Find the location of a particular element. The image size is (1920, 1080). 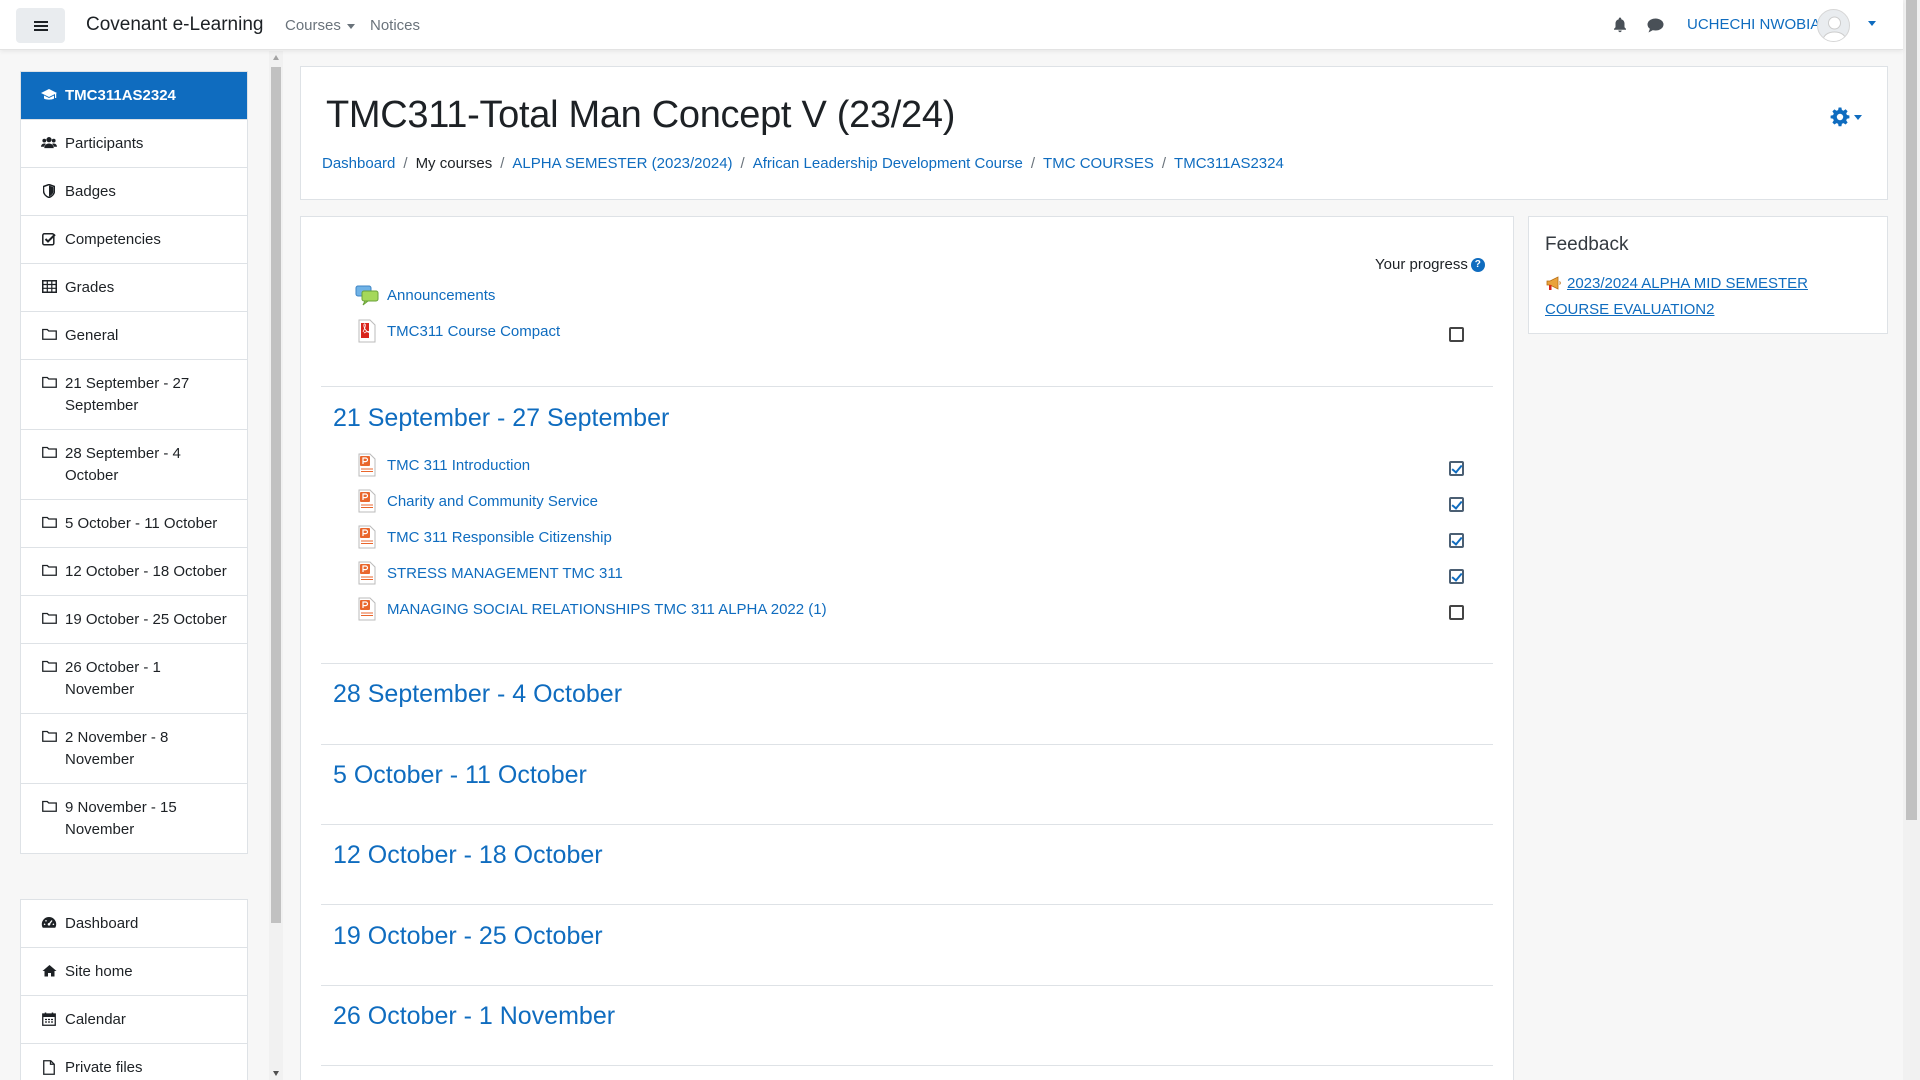

drawer-item-private-files: Private files is located at coordinates (134, 1062).